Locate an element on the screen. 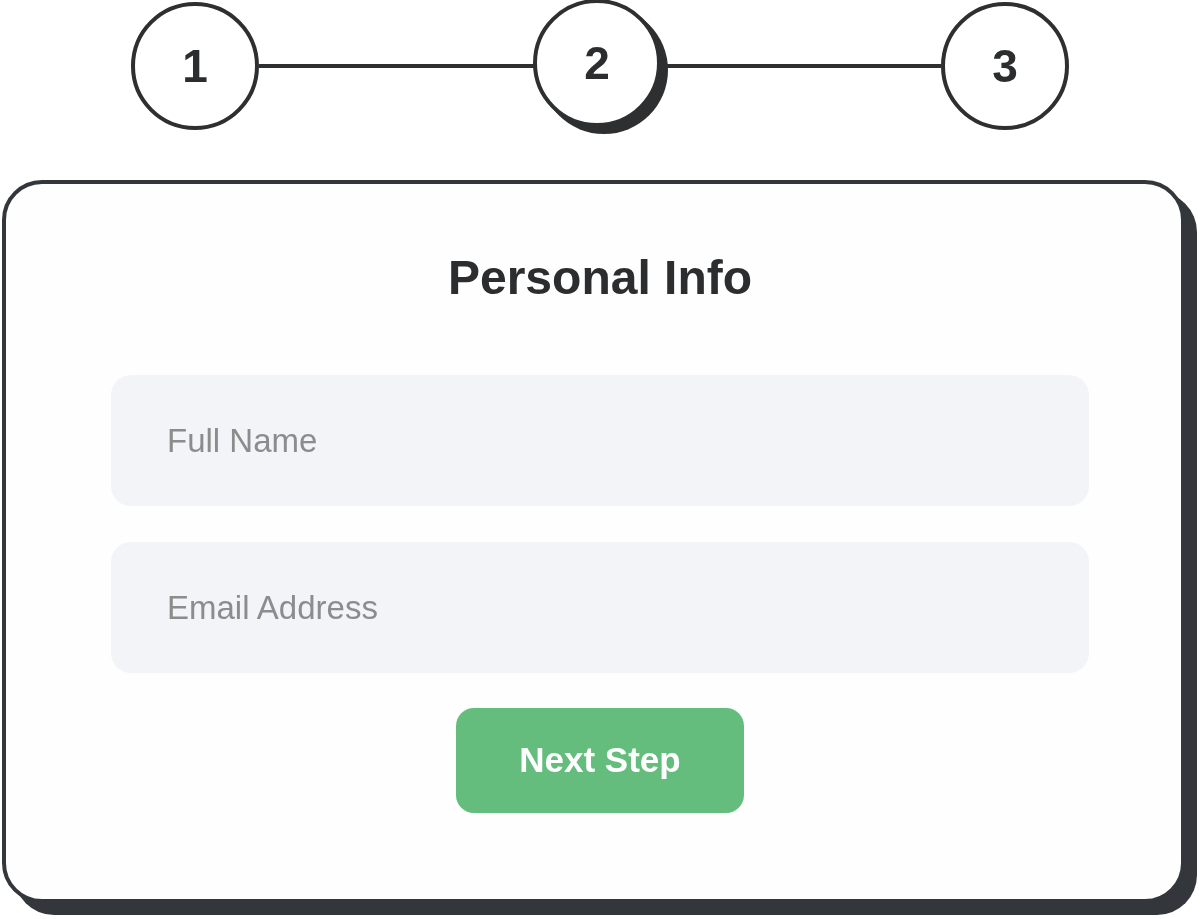  form-title: Personal Info is located at coordinates (600, 278).